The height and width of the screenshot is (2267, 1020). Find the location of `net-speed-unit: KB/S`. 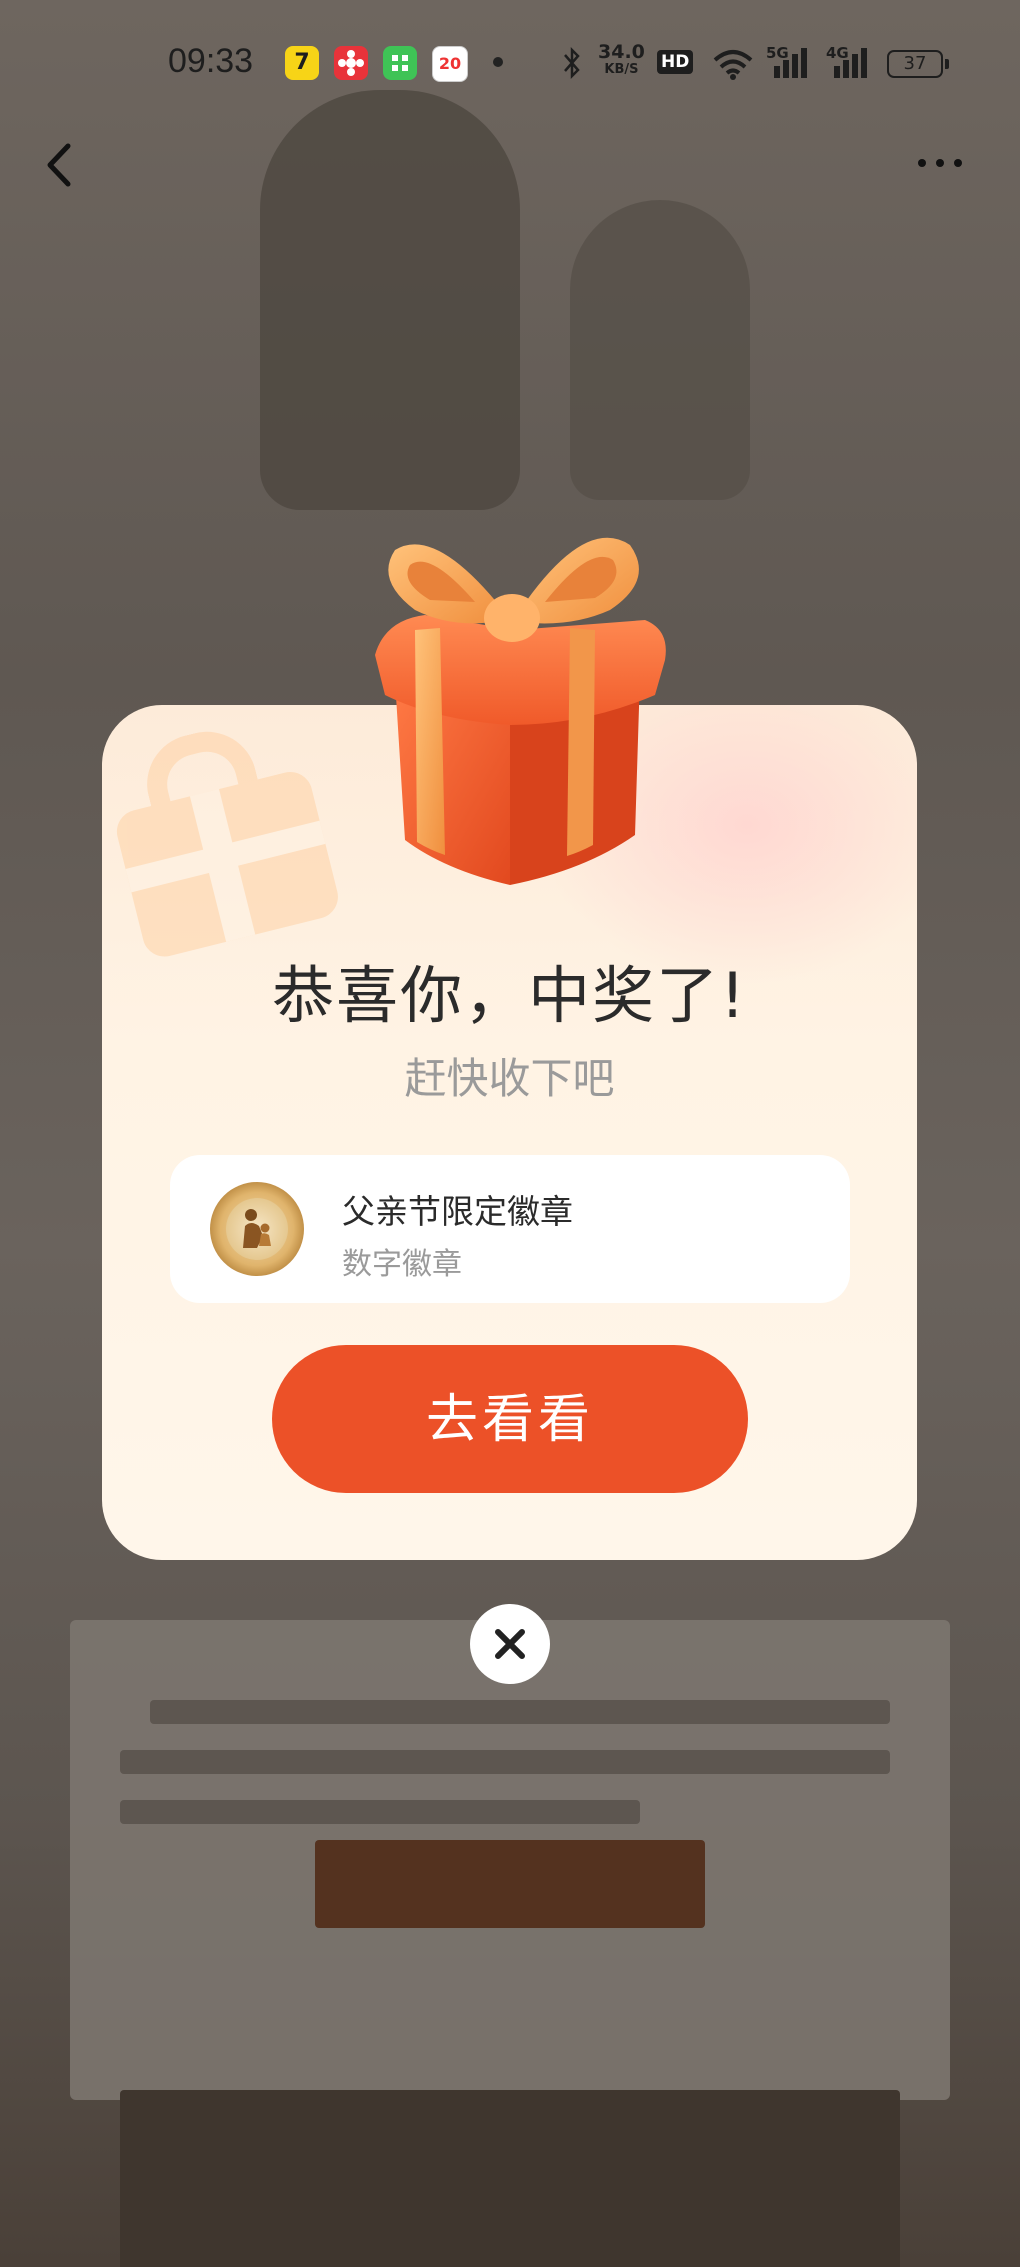

net-speed-unit: KB/S is located at coordinates (621, 69).